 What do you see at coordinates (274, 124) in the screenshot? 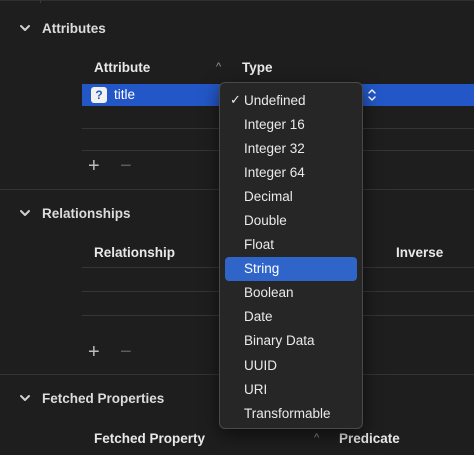
I see `menu-item-label: Integer 16` at bounding box center [274, 124].